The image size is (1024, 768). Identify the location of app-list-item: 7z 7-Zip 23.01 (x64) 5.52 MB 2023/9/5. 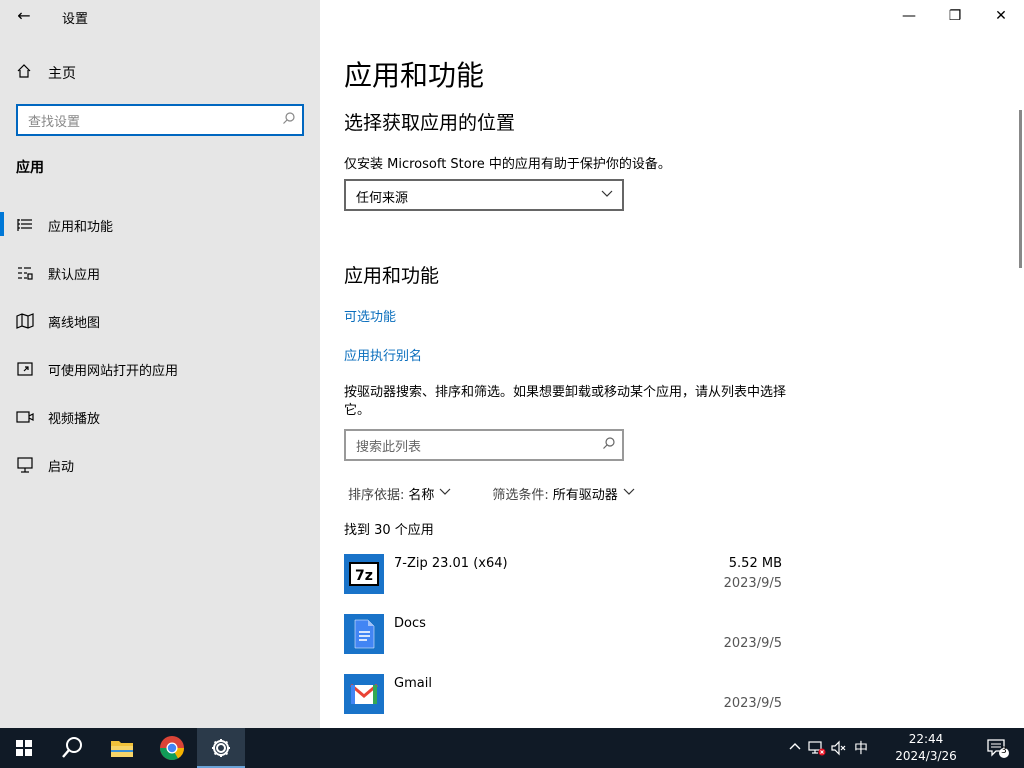
(564, 584).